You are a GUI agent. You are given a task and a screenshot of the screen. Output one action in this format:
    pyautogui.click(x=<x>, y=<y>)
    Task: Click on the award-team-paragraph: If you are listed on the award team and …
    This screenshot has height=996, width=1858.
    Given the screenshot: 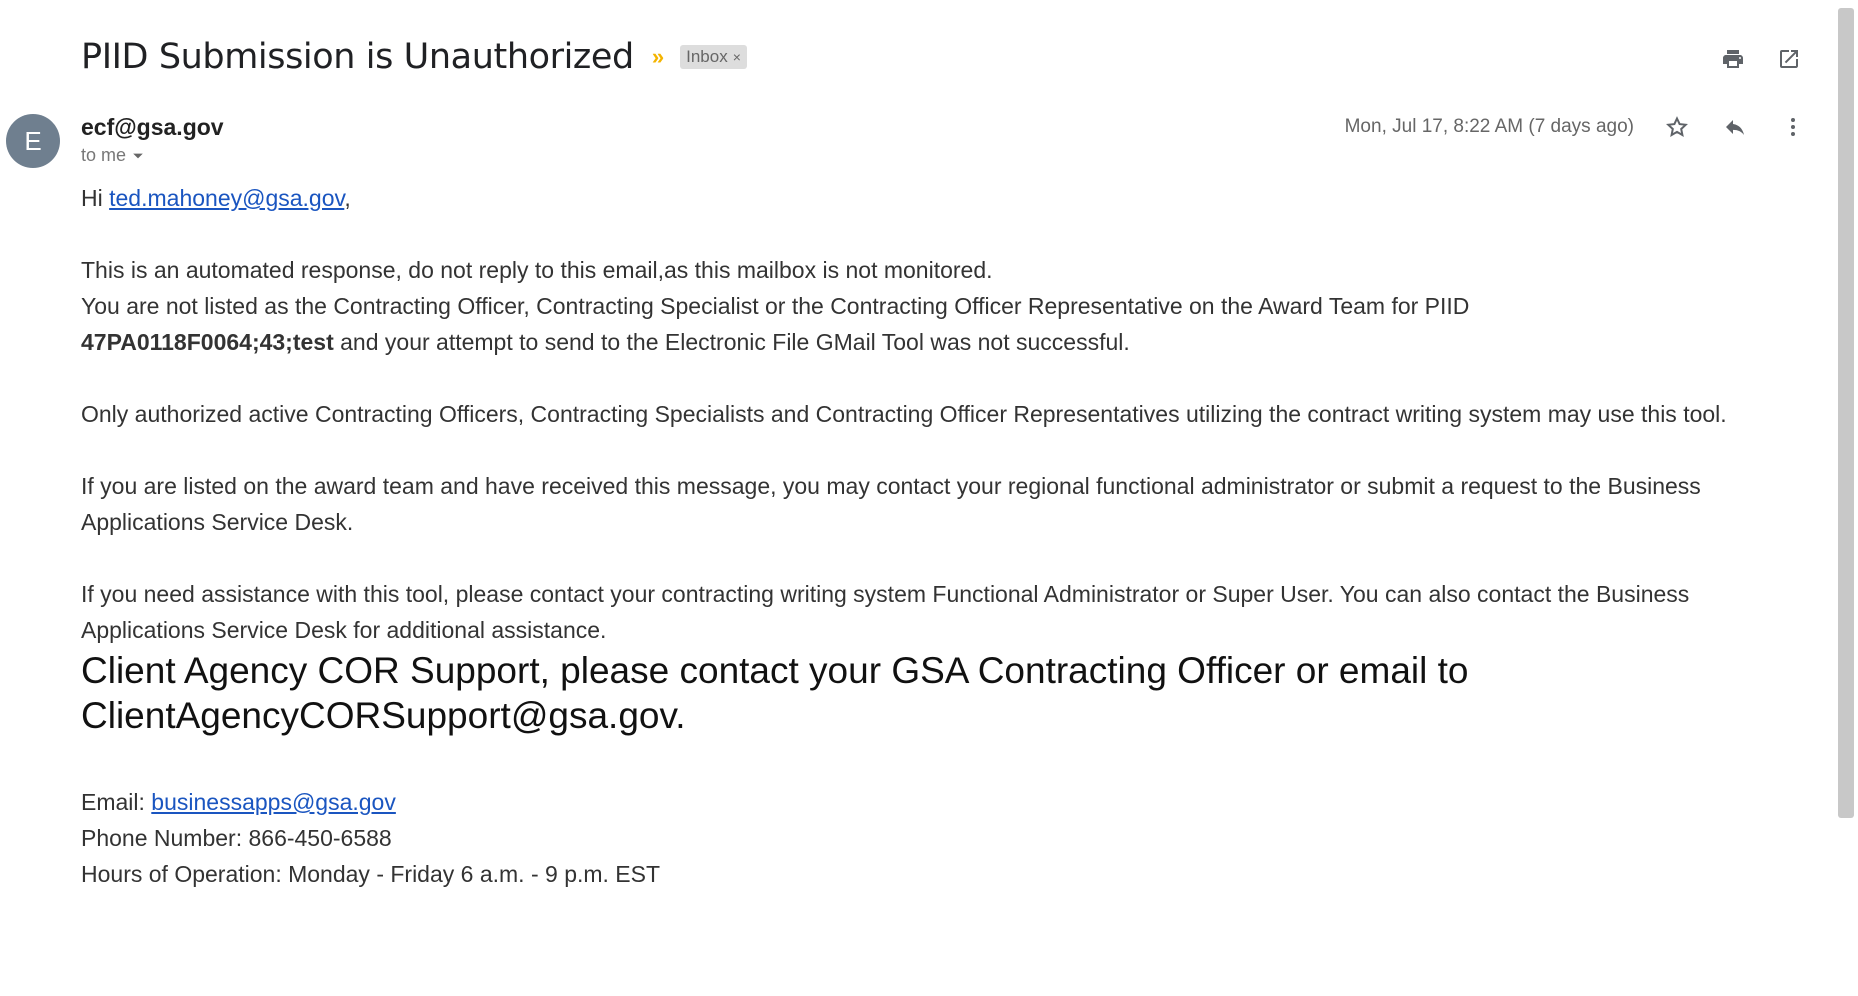 What is the action you would take?
    pyautogui.click(x=891, y=504)
    